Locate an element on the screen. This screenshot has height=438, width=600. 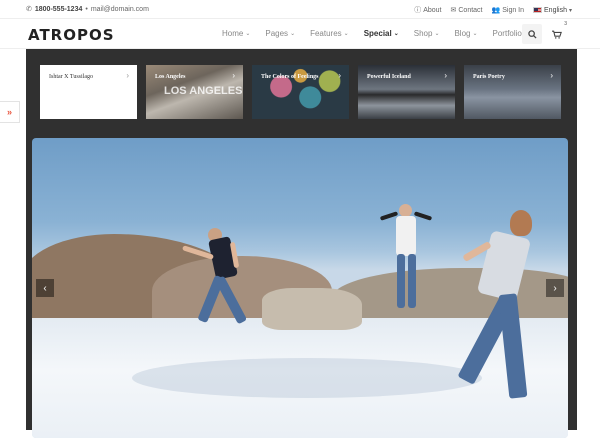
search-button is located at coordinates (532, 34).